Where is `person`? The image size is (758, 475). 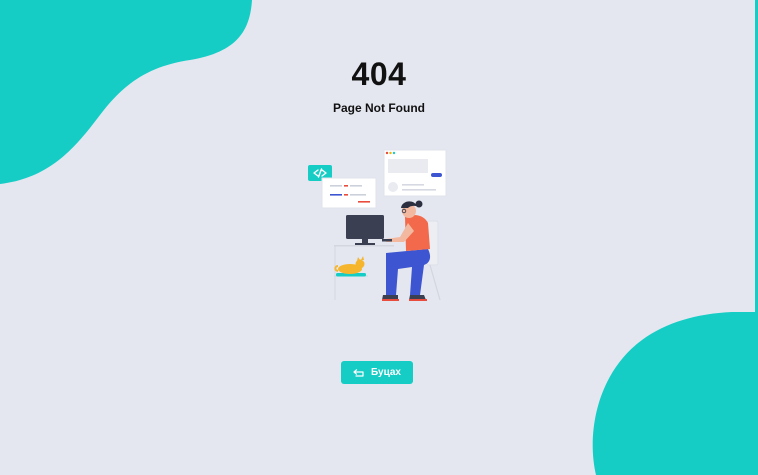
person is located at coordinates (406, 250).